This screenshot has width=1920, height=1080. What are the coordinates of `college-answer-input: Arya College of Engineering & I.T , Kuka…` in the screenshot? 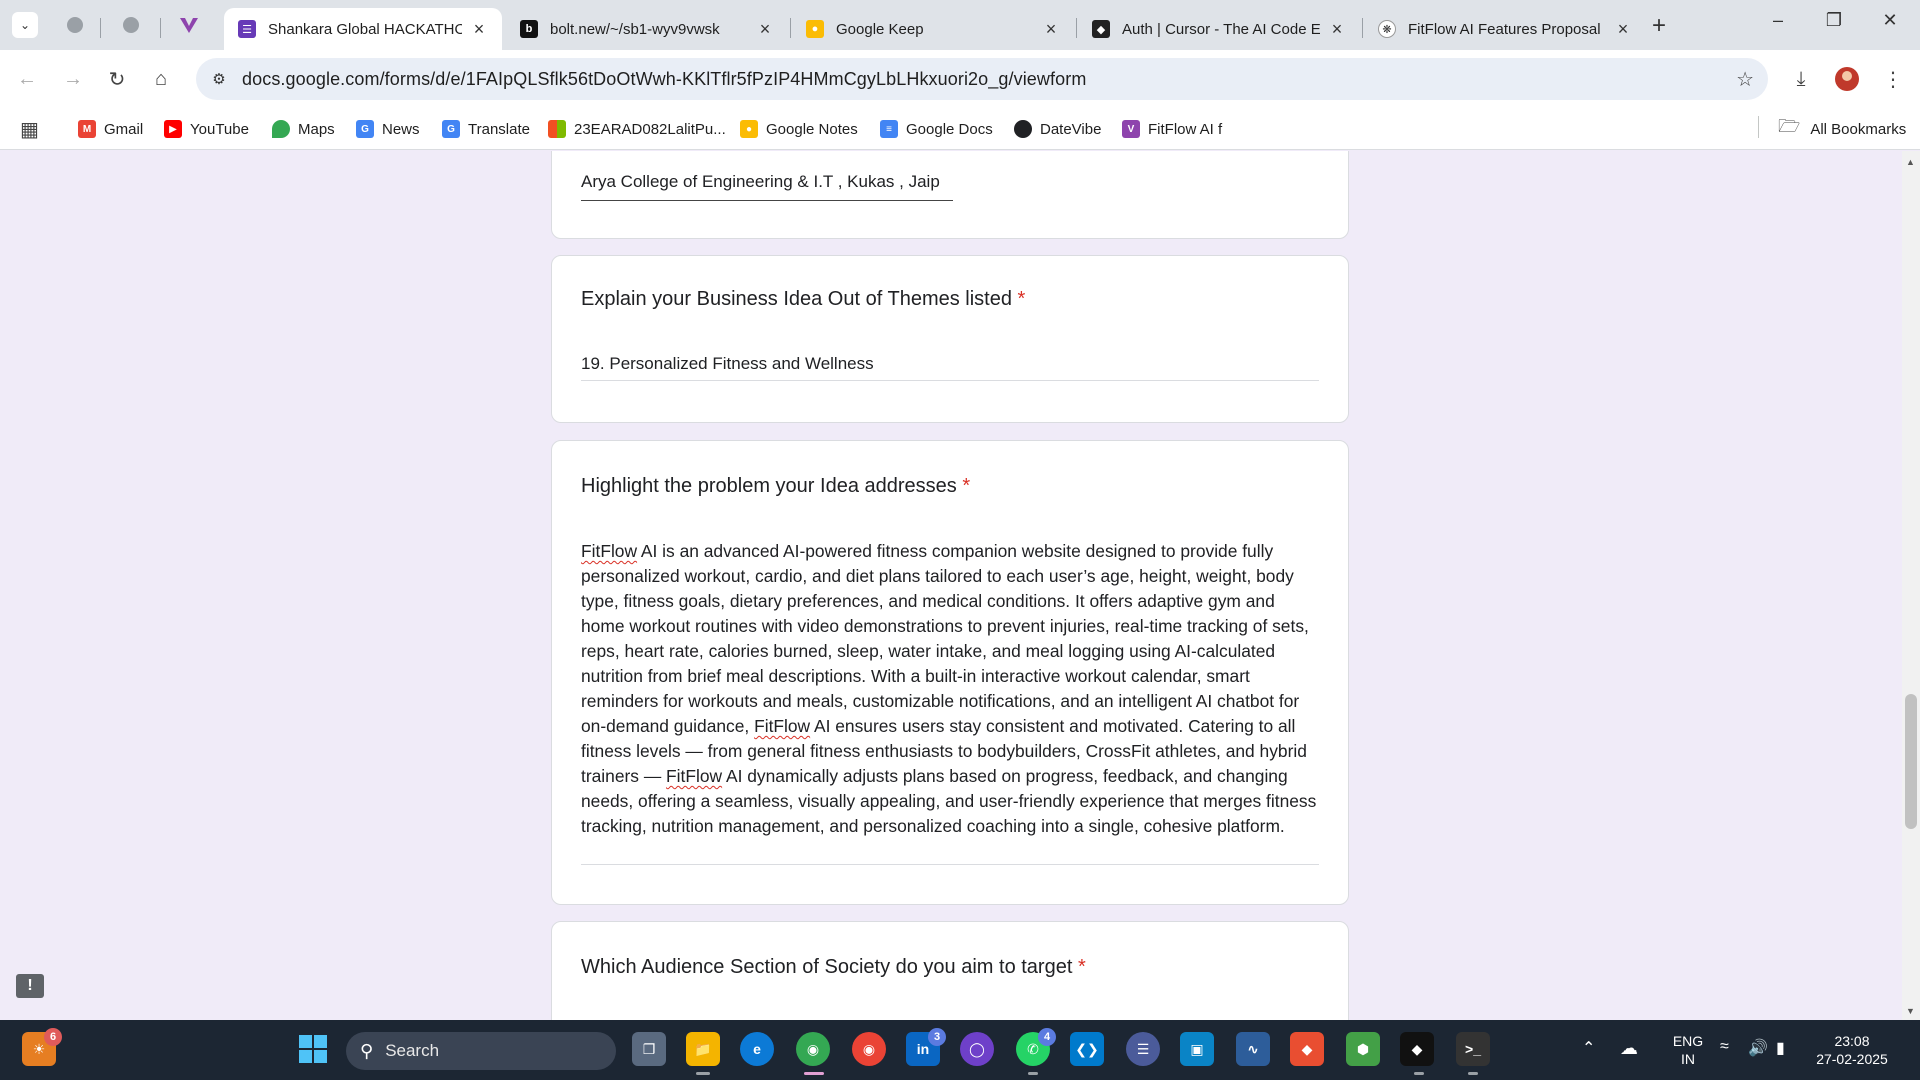 It's located at (760, 182).